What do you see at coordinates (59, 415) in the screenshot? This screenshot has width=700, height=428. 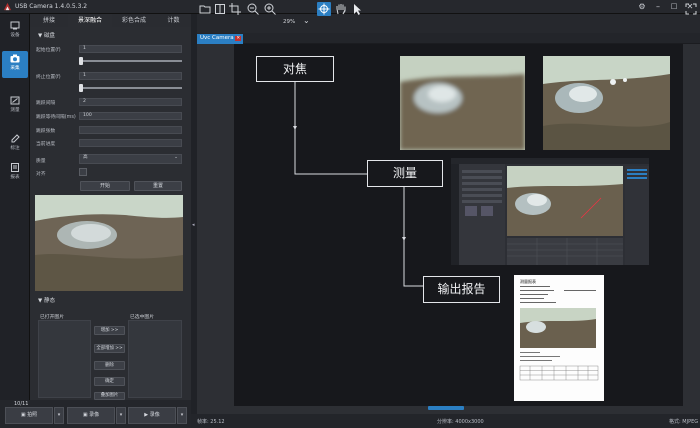 I see `capture-options-dropdown: ▾` at bounding box center [59, 415].